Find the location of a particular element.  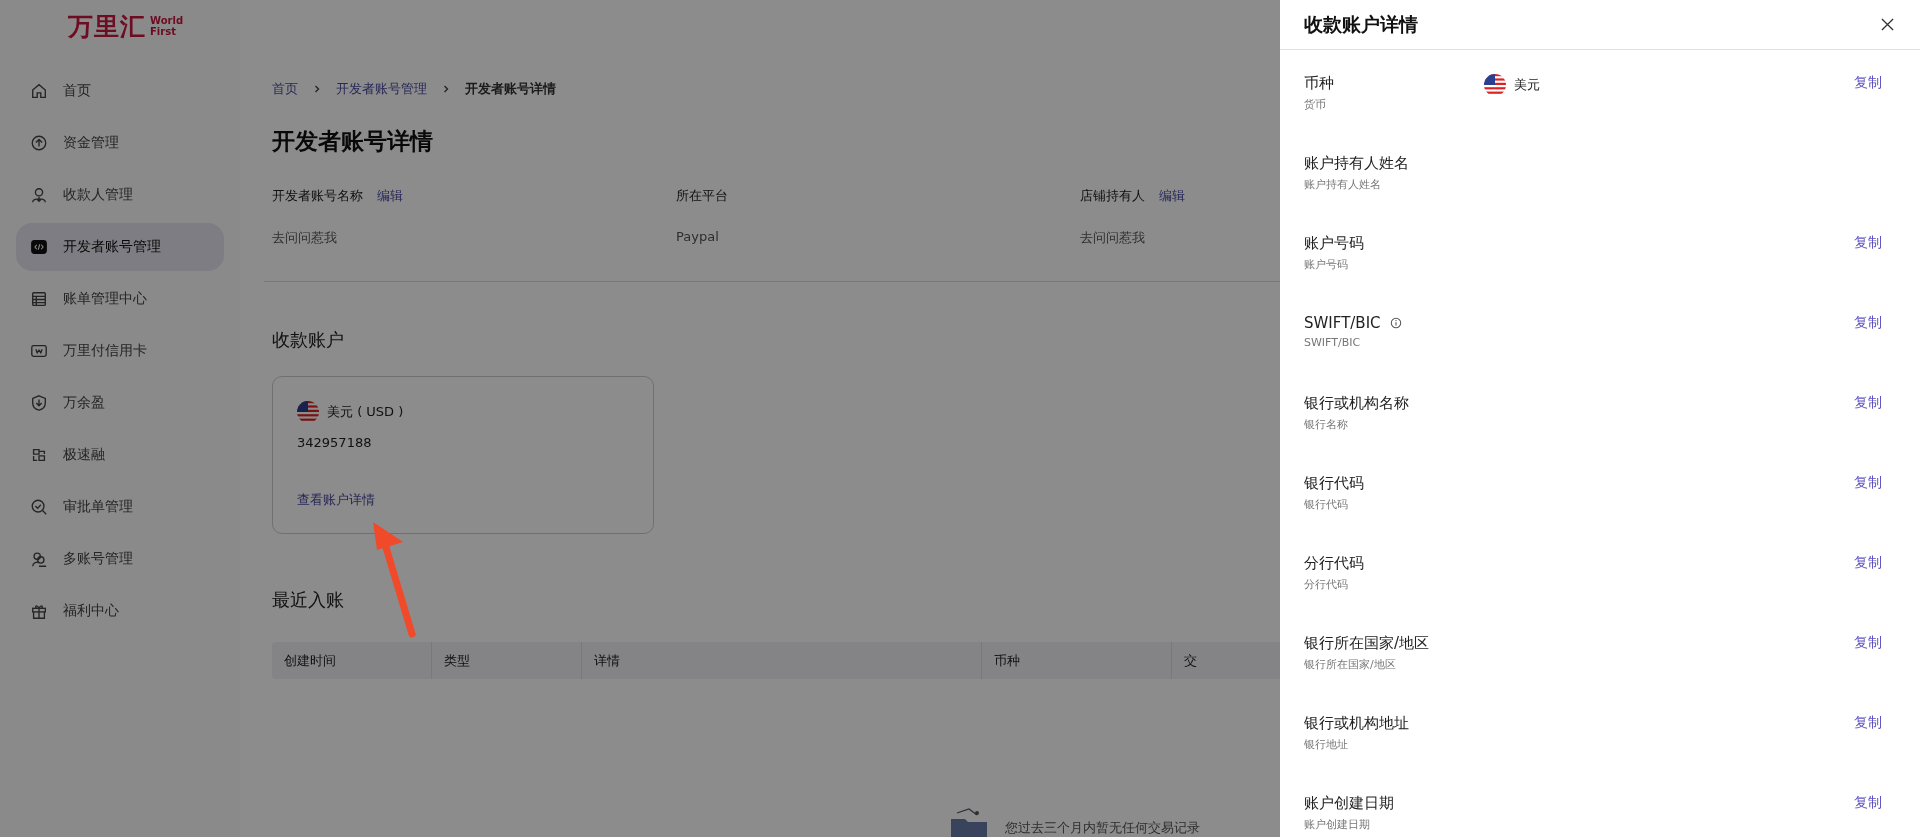

sidebar-item: 开发者账号管理 is located at coordinates (120, 247).